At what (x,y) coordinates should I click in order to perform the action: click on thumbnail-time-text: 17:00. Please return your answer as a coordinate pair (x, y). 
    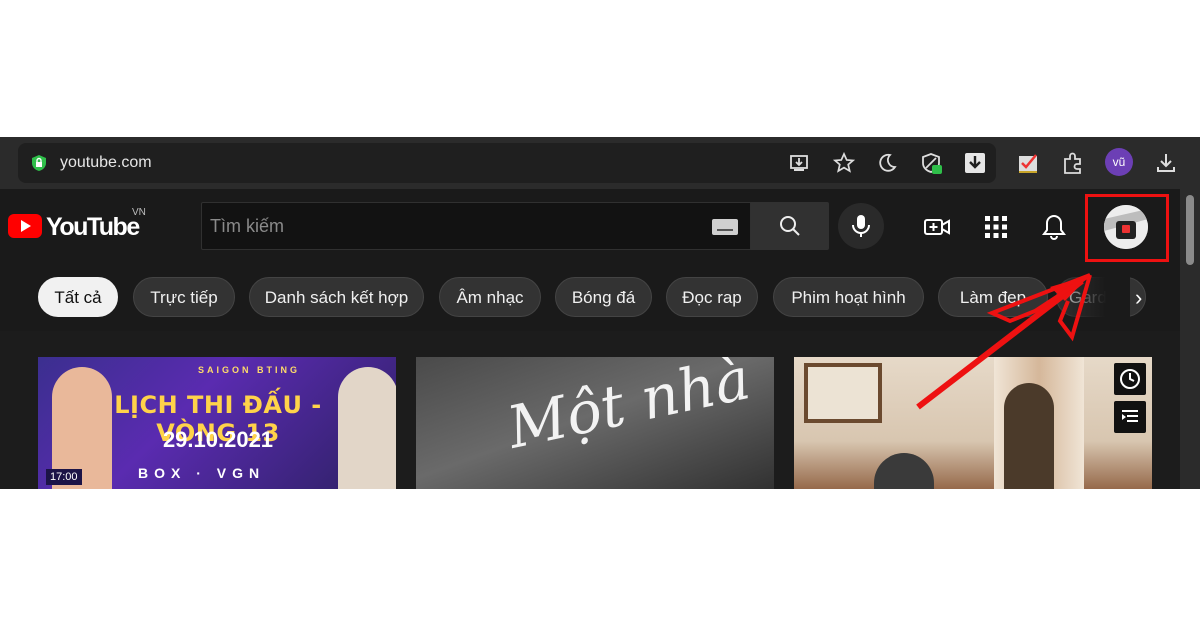
    Looking at the image, I should click on (64, 477).